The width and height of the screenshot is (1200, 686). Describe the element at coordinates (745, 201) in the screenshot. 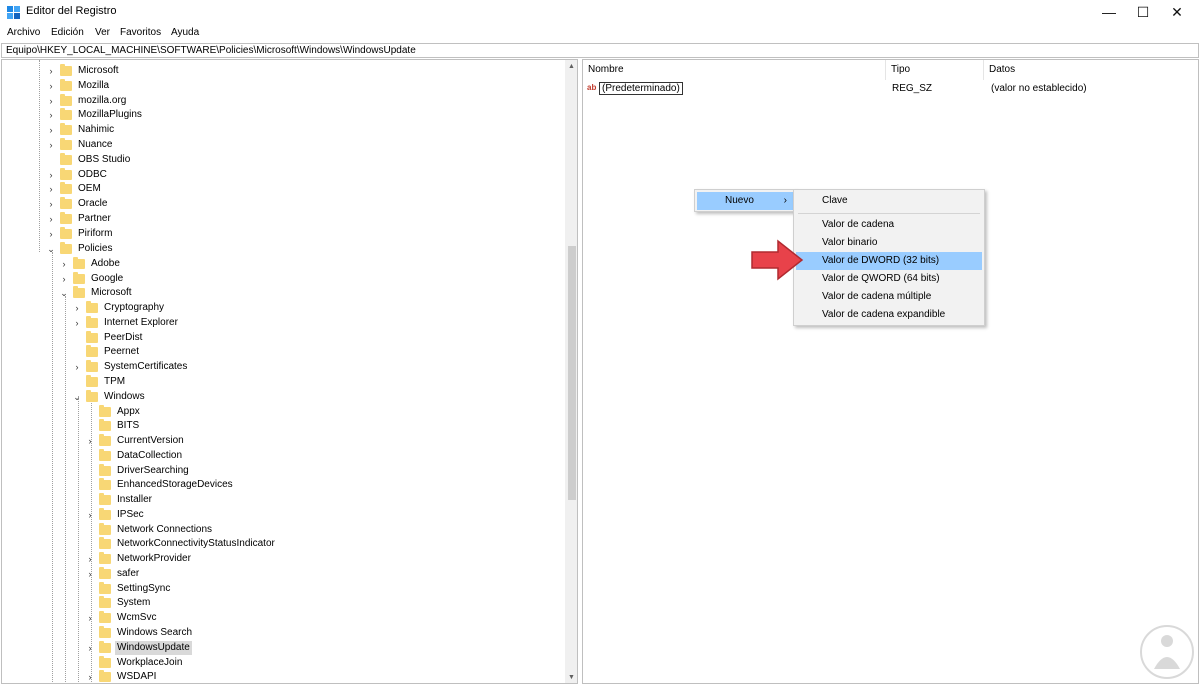

I see `menu-item-nuevo: Nuevo ›` at that location.